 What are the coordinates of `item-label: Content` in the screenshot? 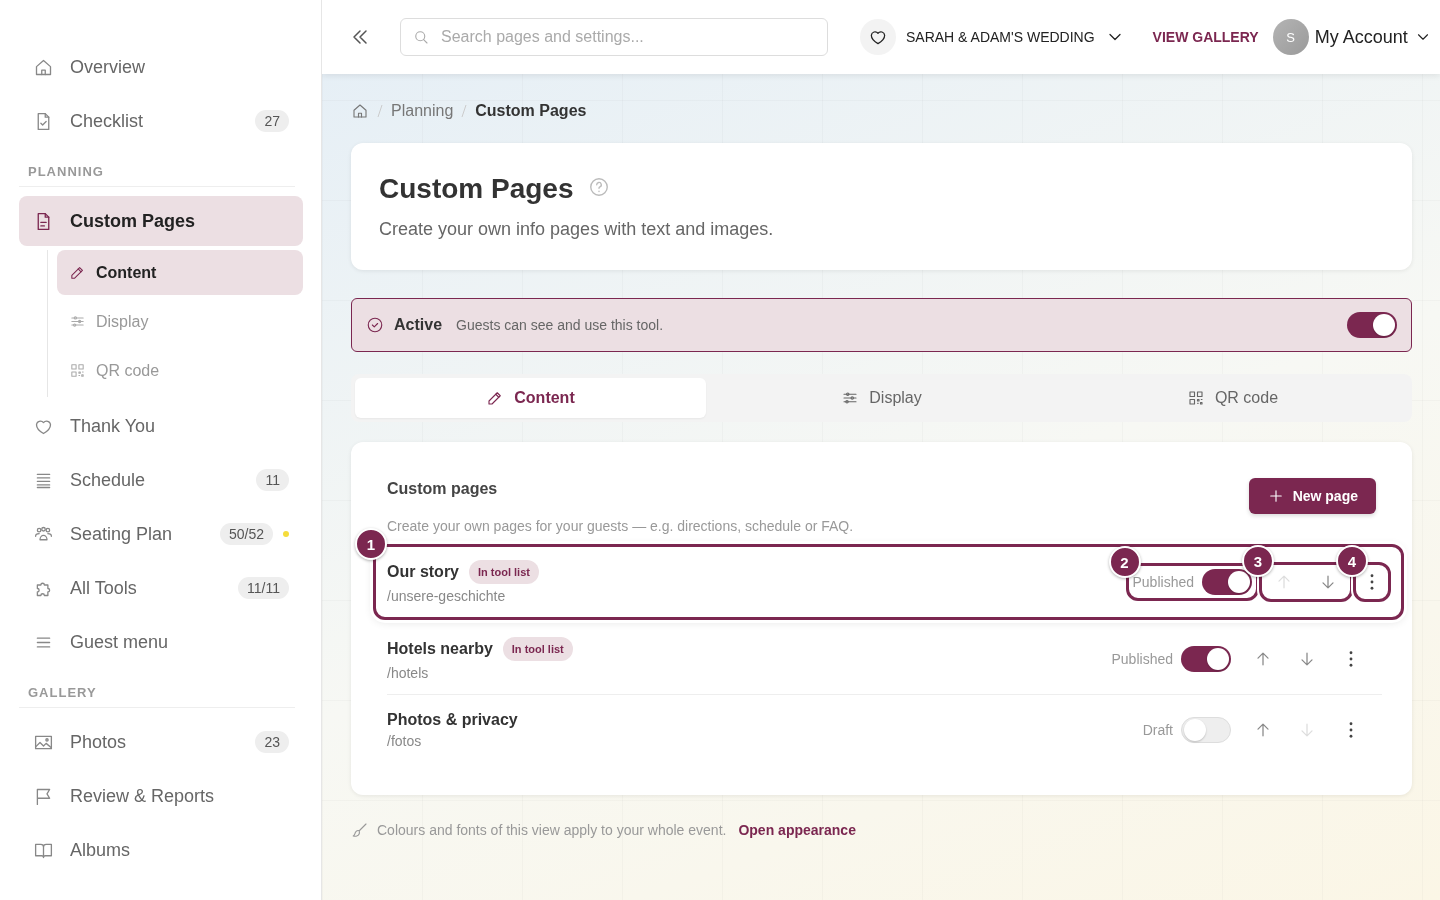 It's located at (126, 272).